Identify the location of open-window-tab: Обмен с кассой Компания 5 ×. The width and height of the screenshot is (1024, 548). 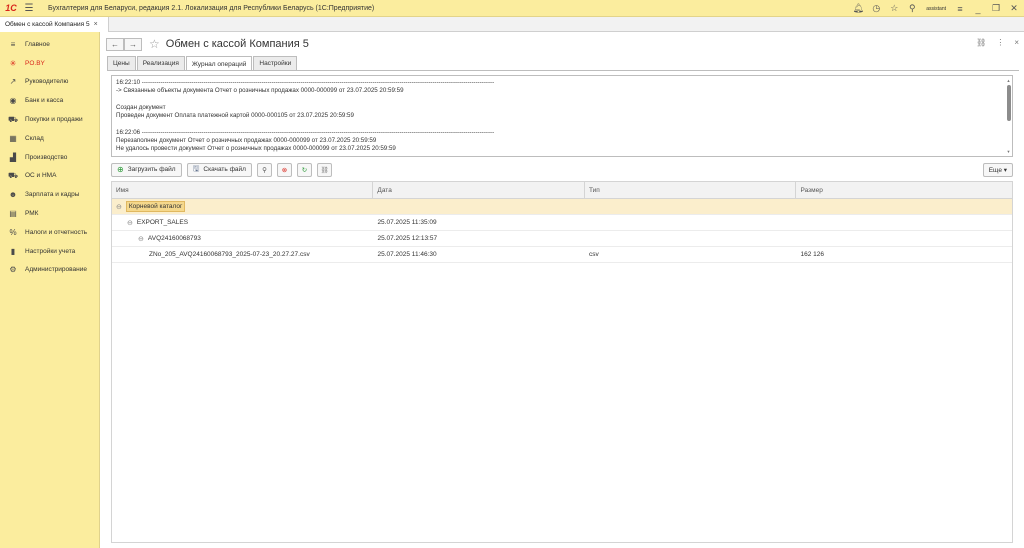
(54, 24).